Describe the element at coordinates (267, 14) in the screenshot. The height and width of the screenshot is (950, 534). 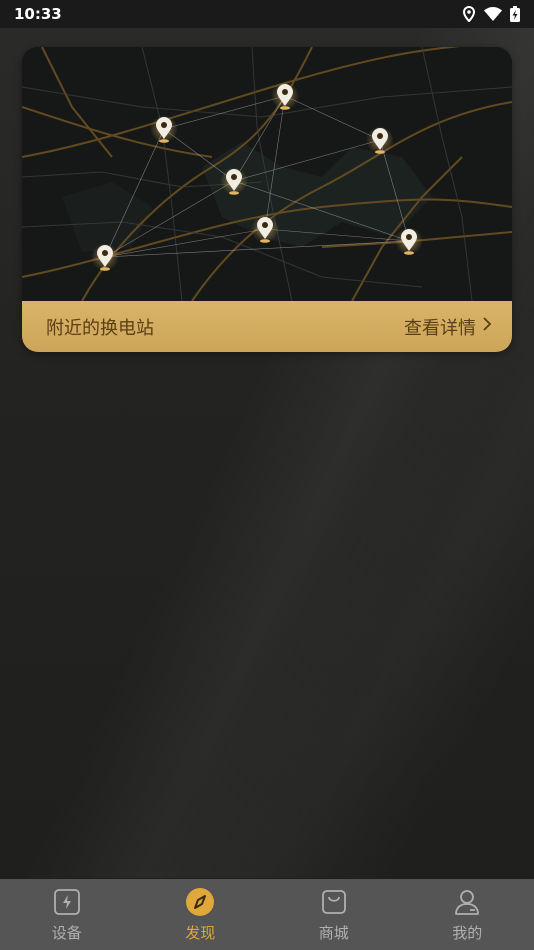
I see `status-bar: 10:33` at that location.